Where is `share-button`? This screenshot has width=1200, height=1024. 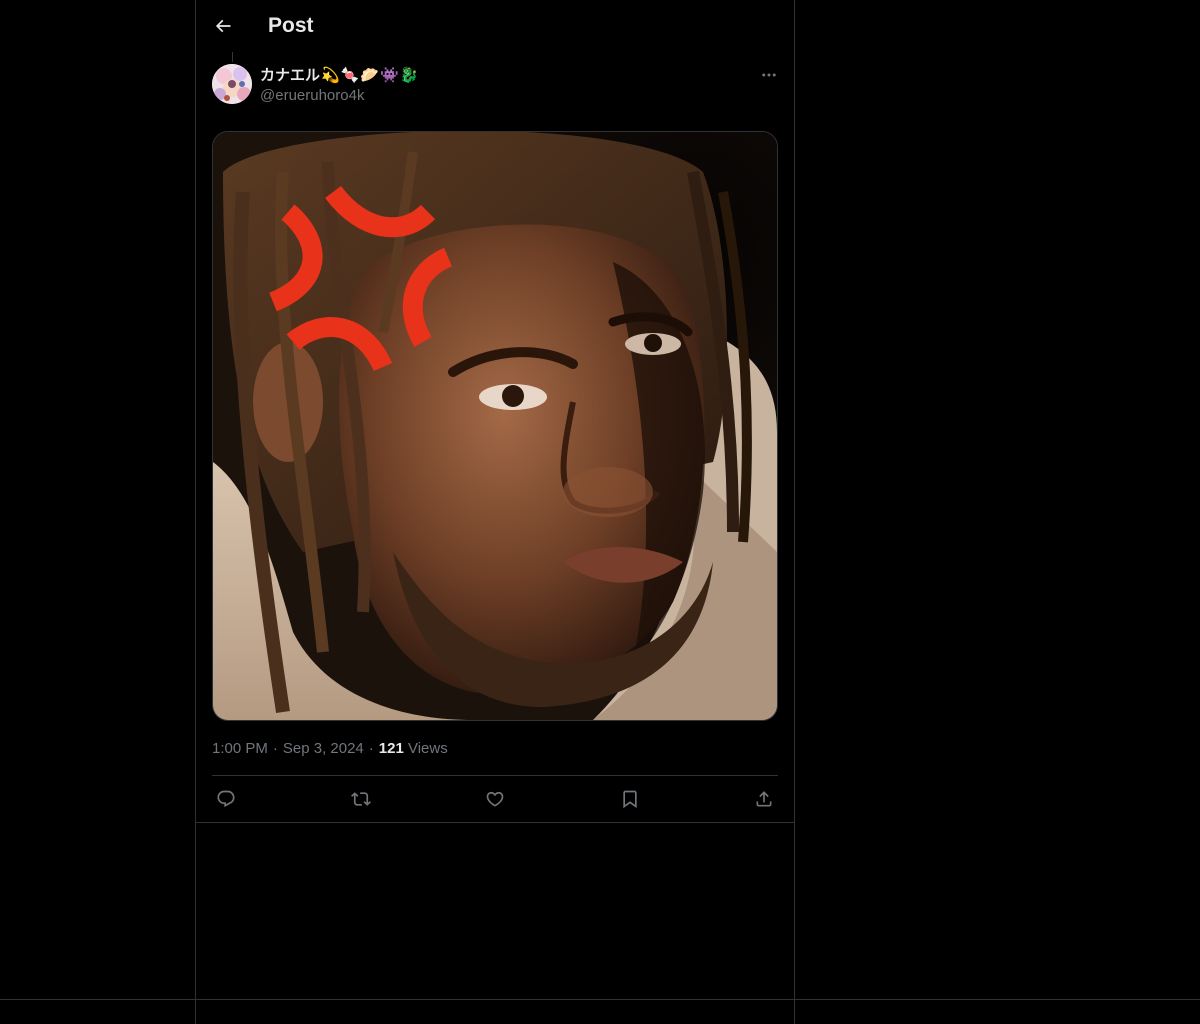 share-button is located at coordinates (764, 799).